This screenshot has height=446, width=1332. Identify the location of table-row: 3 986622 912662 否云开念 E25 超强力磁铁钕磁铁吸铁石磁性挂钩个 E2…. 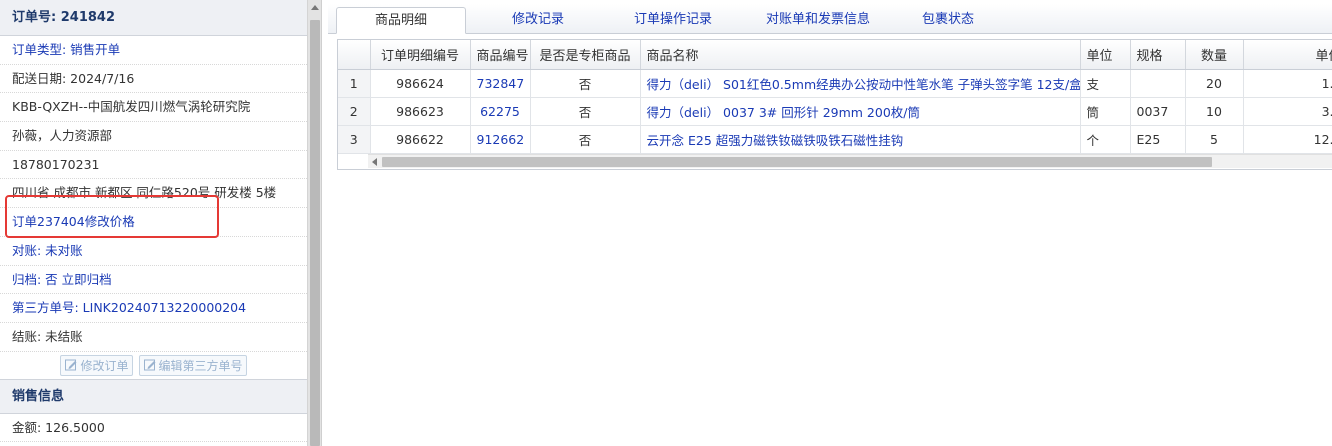
(835, 139).